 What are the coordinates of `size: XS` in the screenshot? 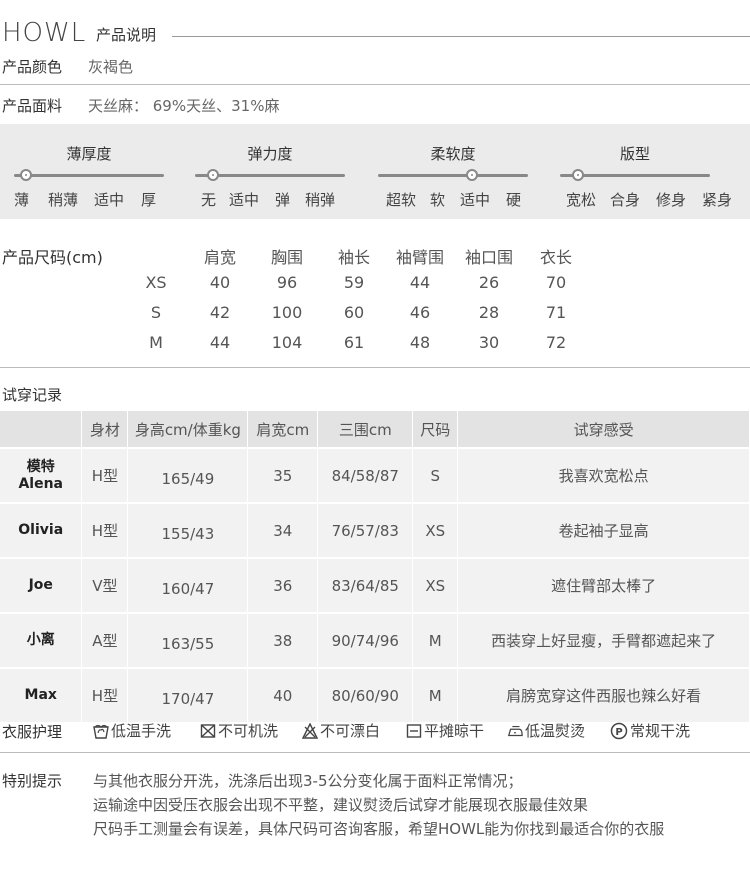 It's located at (435, 586).